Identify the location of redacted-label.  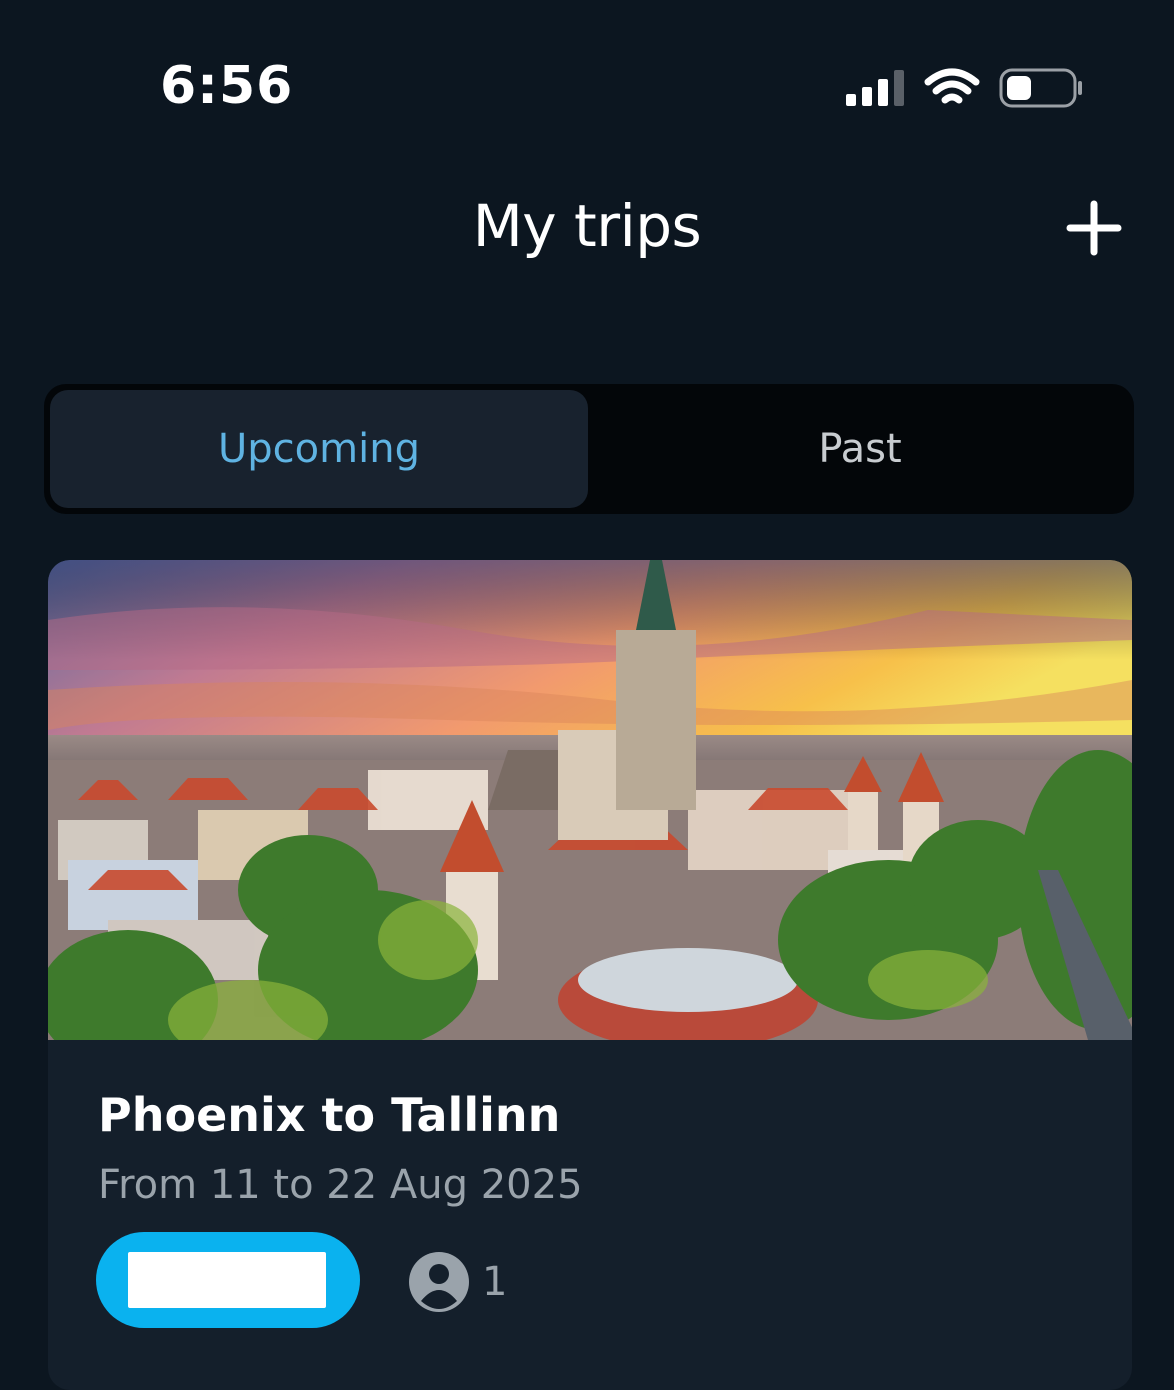
(227, 1280).